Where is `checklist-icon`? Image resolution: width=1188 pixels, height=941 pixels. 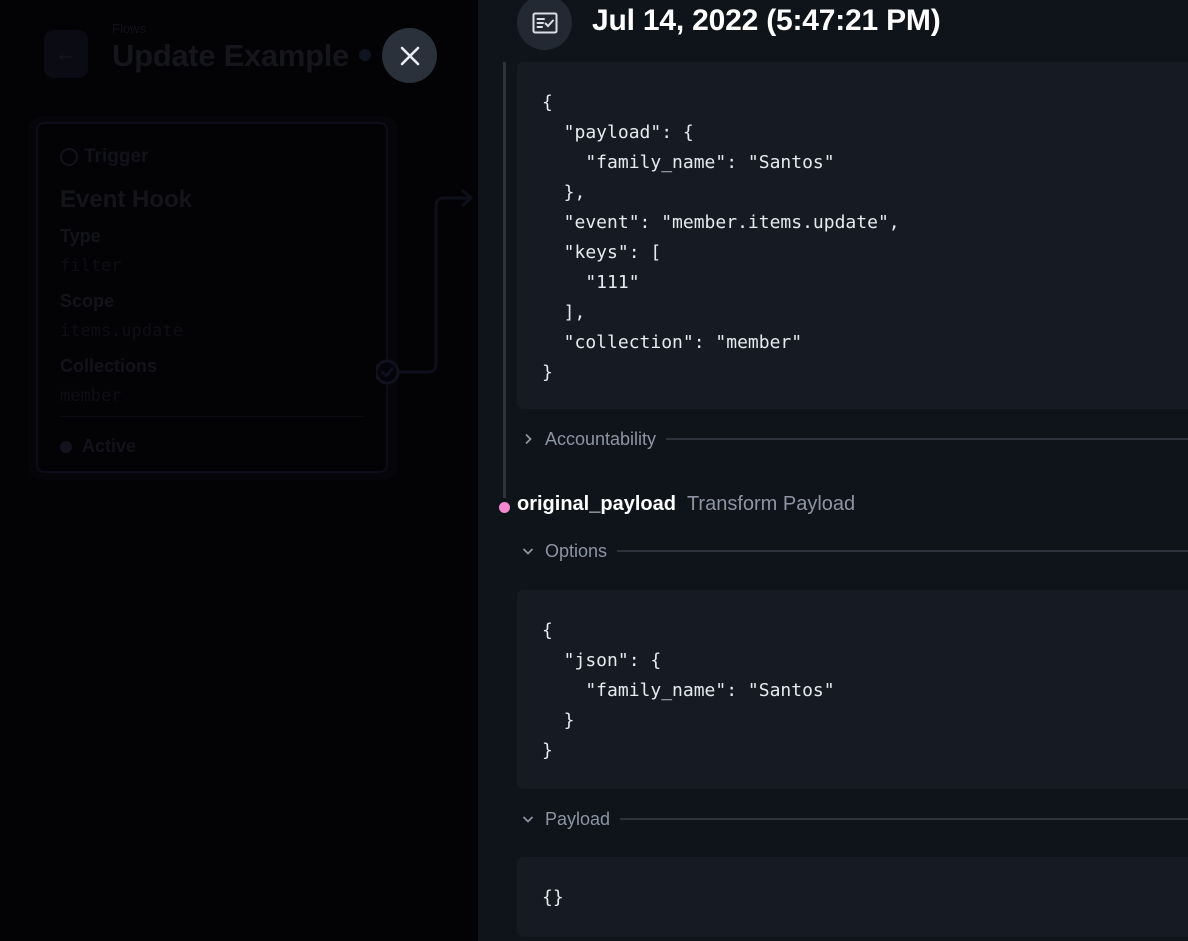
checklist-icon is located at coordinates (544, 22).